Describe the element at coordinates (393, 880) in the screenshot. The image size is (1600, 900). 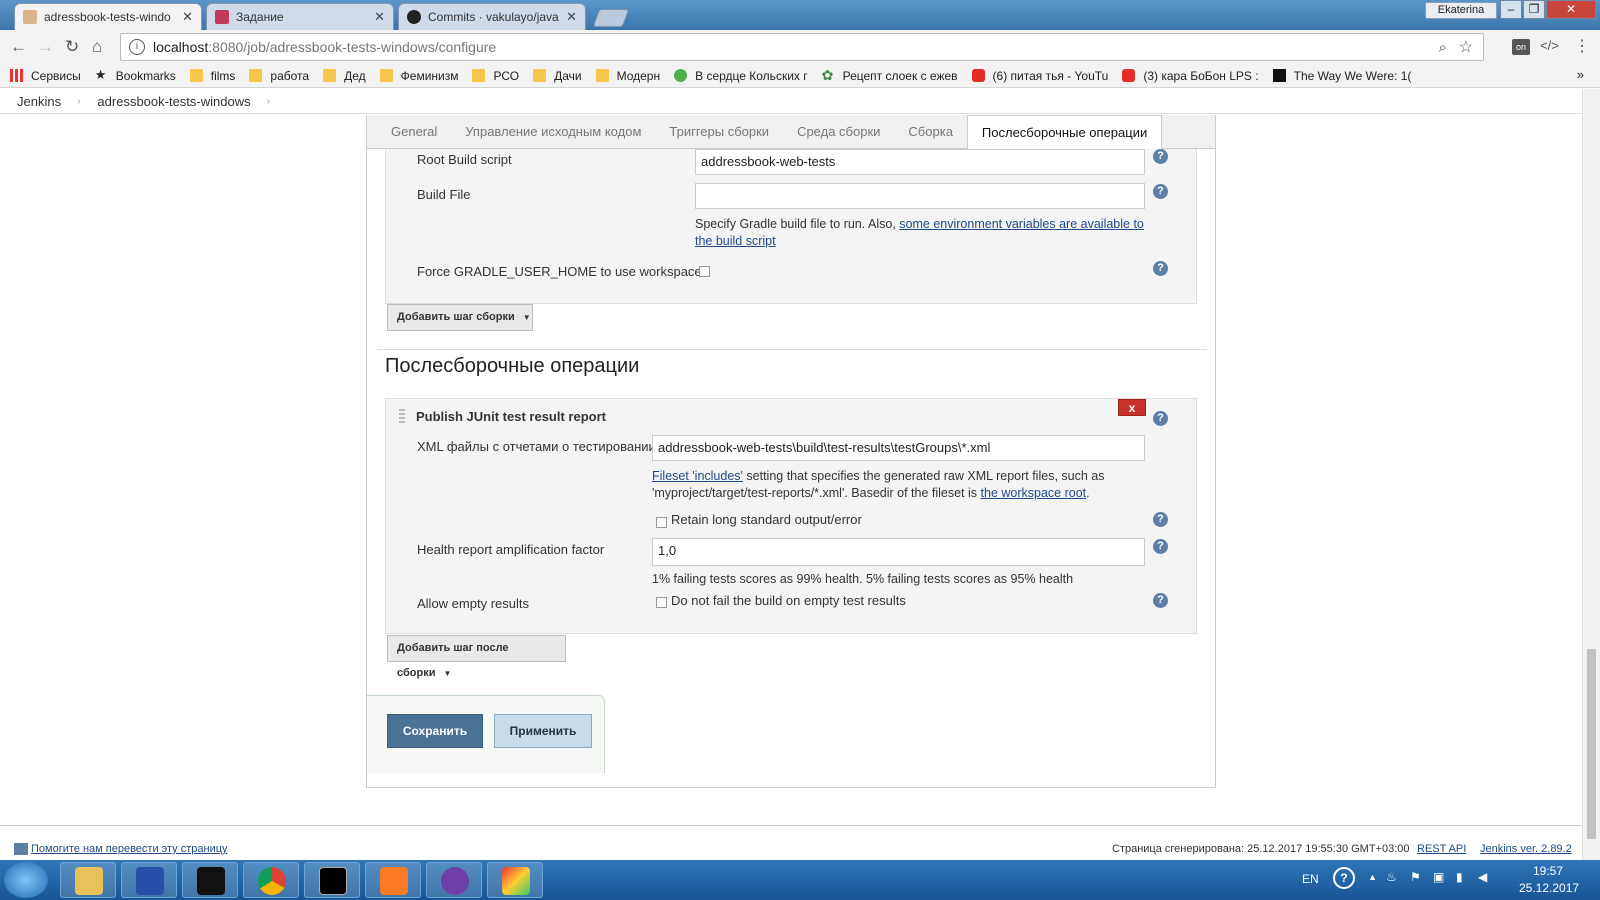
I see `taskbar-xampp` at that location.